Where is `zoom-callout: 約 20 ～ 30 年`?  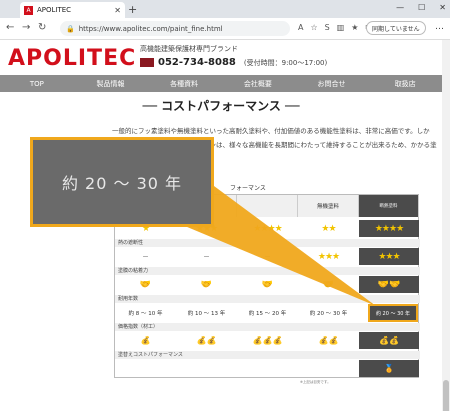 zoom-callout: 約 20 ～ 30 年 is located at coordinates (122, 182).